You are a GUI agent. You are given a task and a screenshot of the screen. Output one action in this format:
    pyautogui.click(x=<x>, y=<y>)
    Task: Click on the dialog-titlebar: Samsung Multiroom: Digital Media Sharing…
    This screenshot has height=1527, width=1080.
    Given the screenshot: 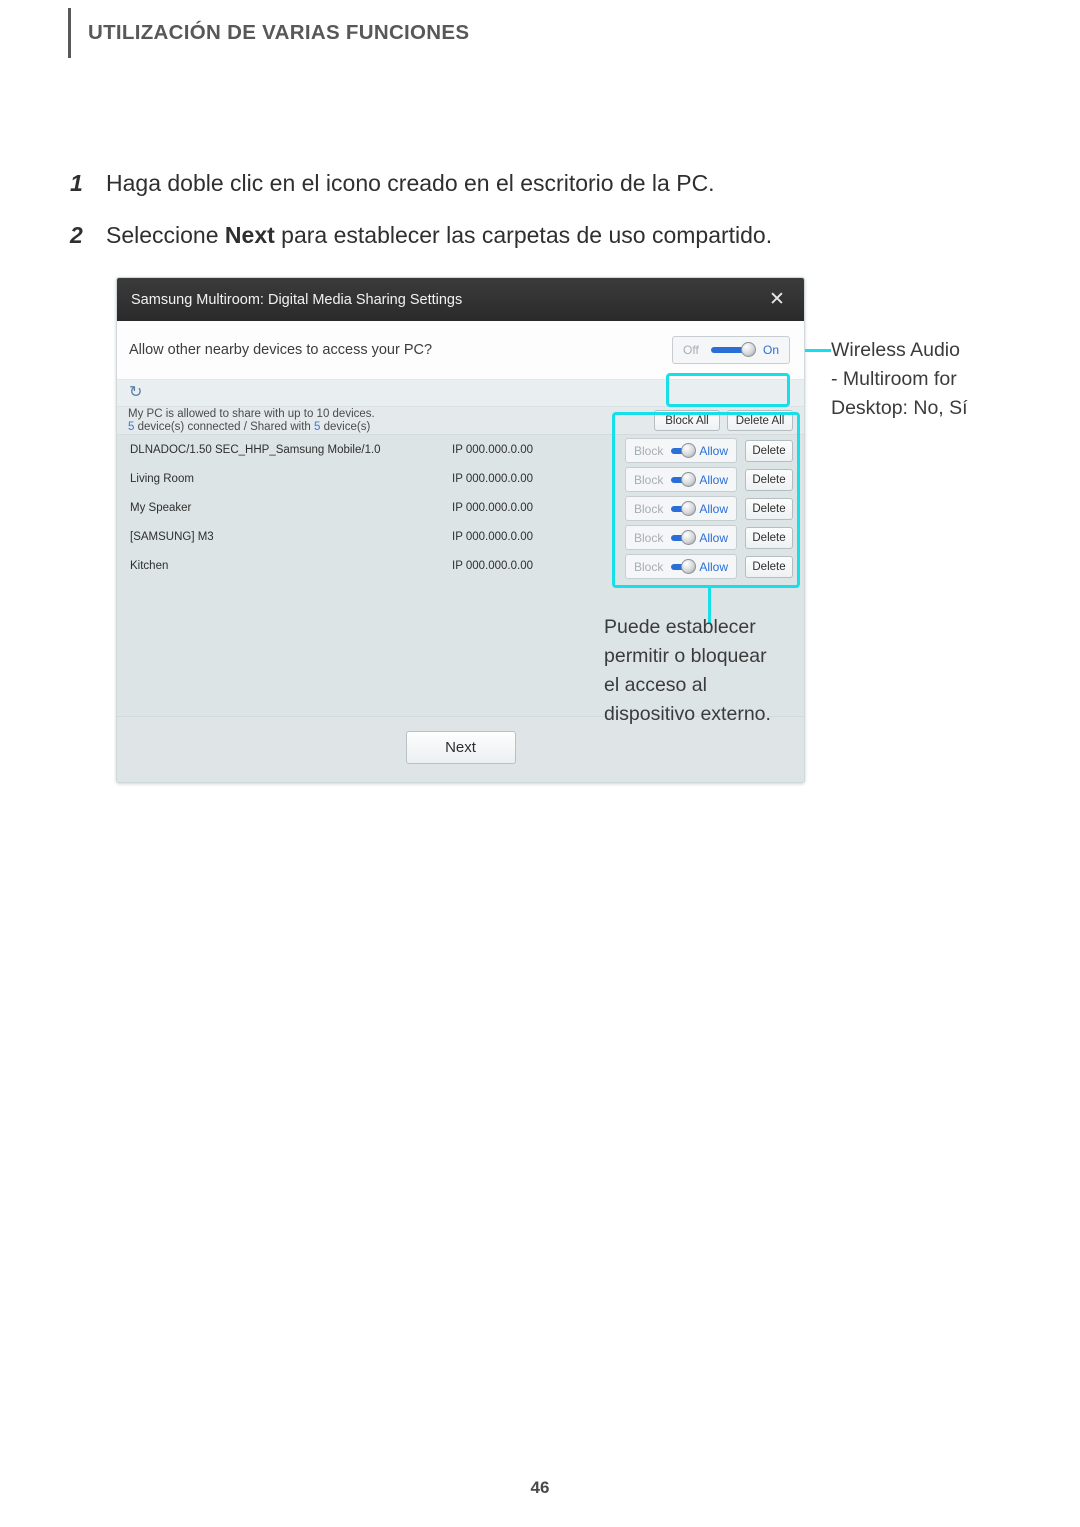 What is the action you would take?
    pyautogui.click(x=460, y=299)
    